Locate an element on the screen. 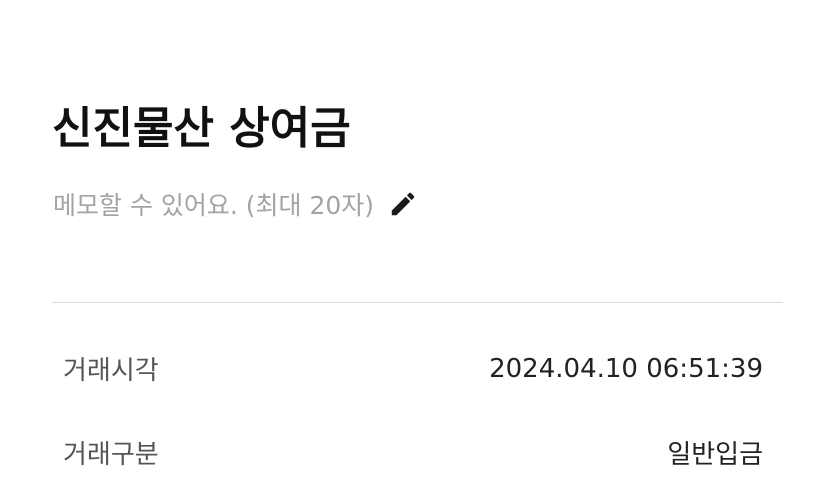 The image size is (835, 498). transaction-title: 신진물산 상여금 is located at coordinates (201, 128).